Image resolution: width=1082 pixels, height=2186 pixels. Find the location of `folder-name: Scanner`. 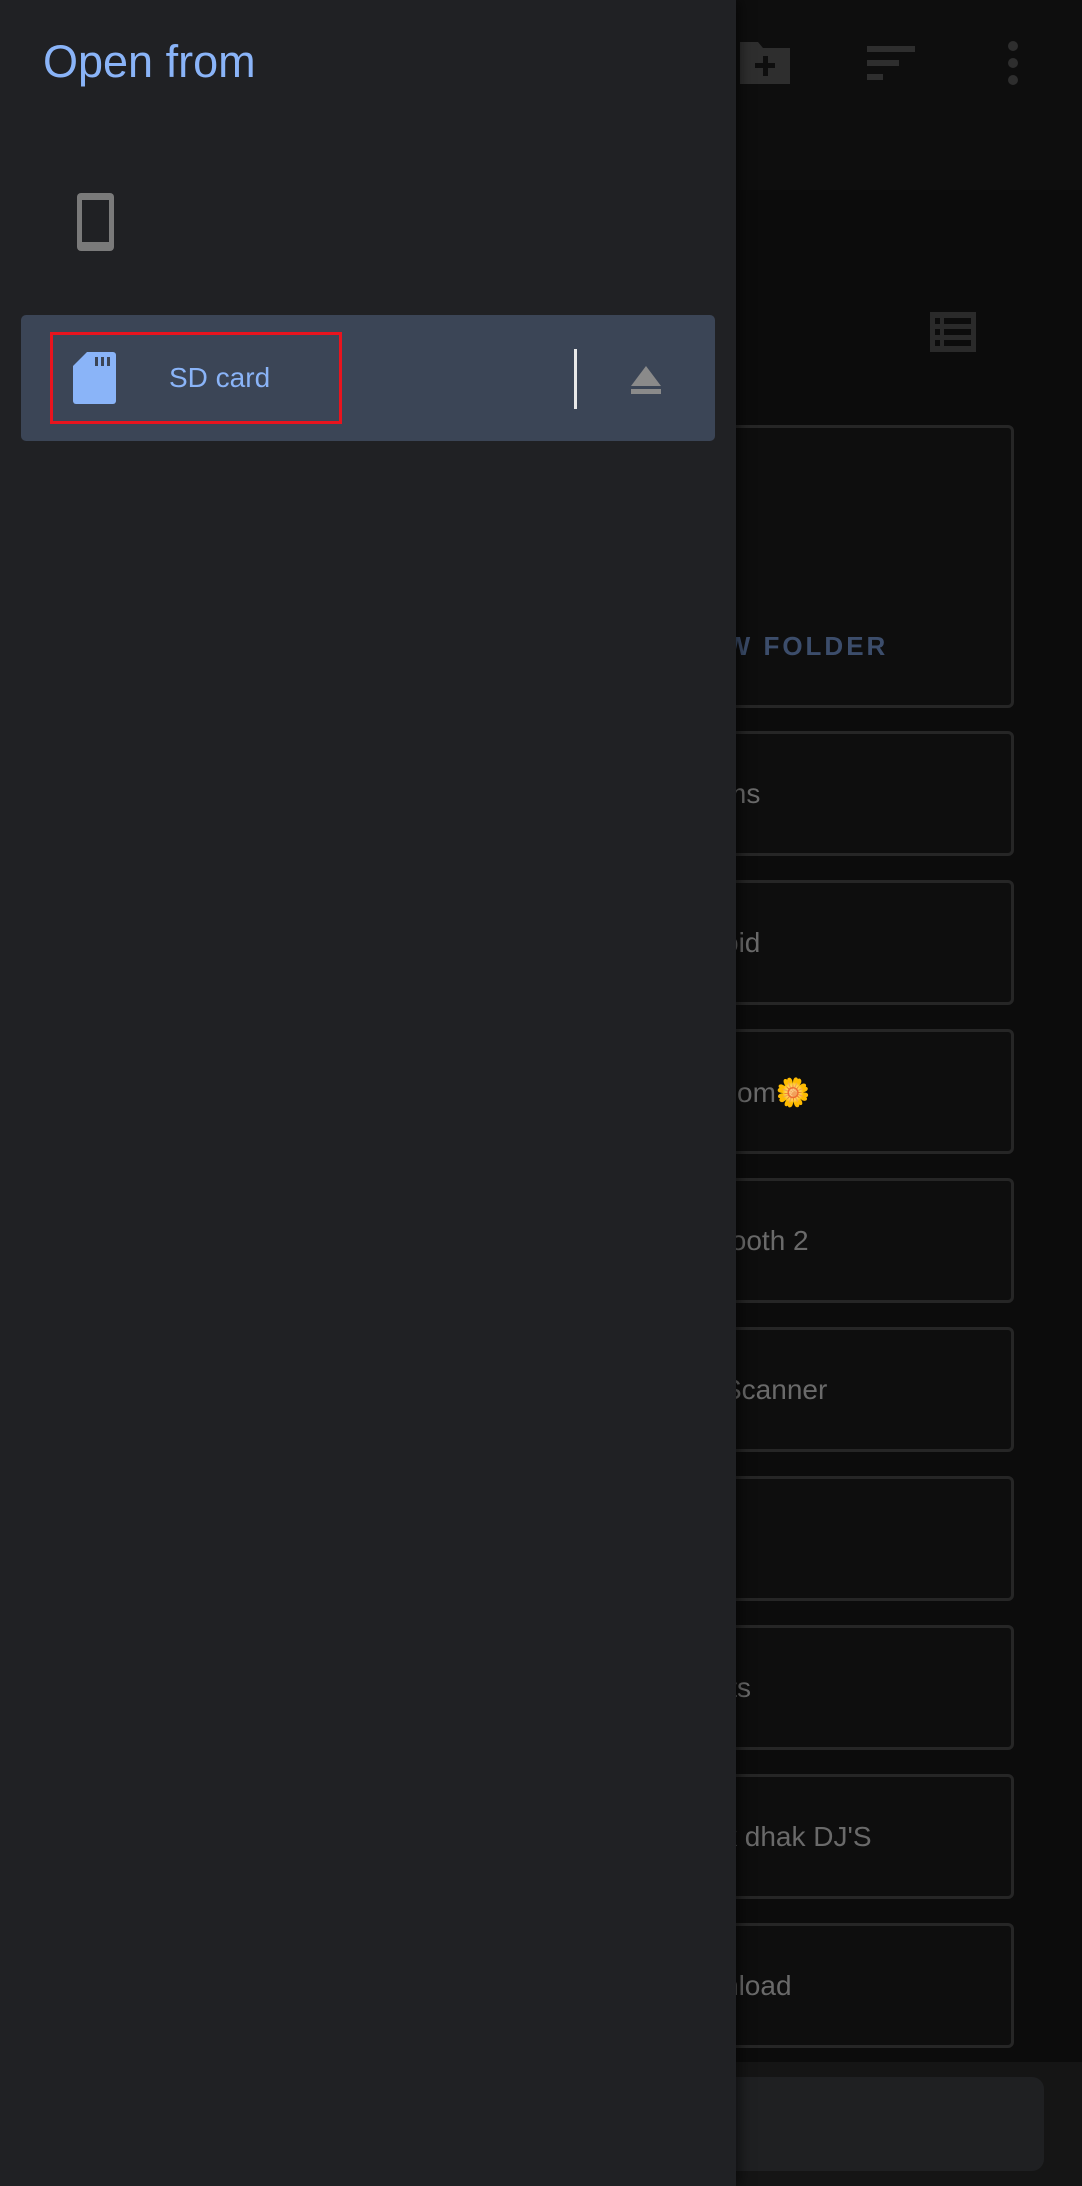

folder-name: Scanner is located at coordinates (775, 1389).